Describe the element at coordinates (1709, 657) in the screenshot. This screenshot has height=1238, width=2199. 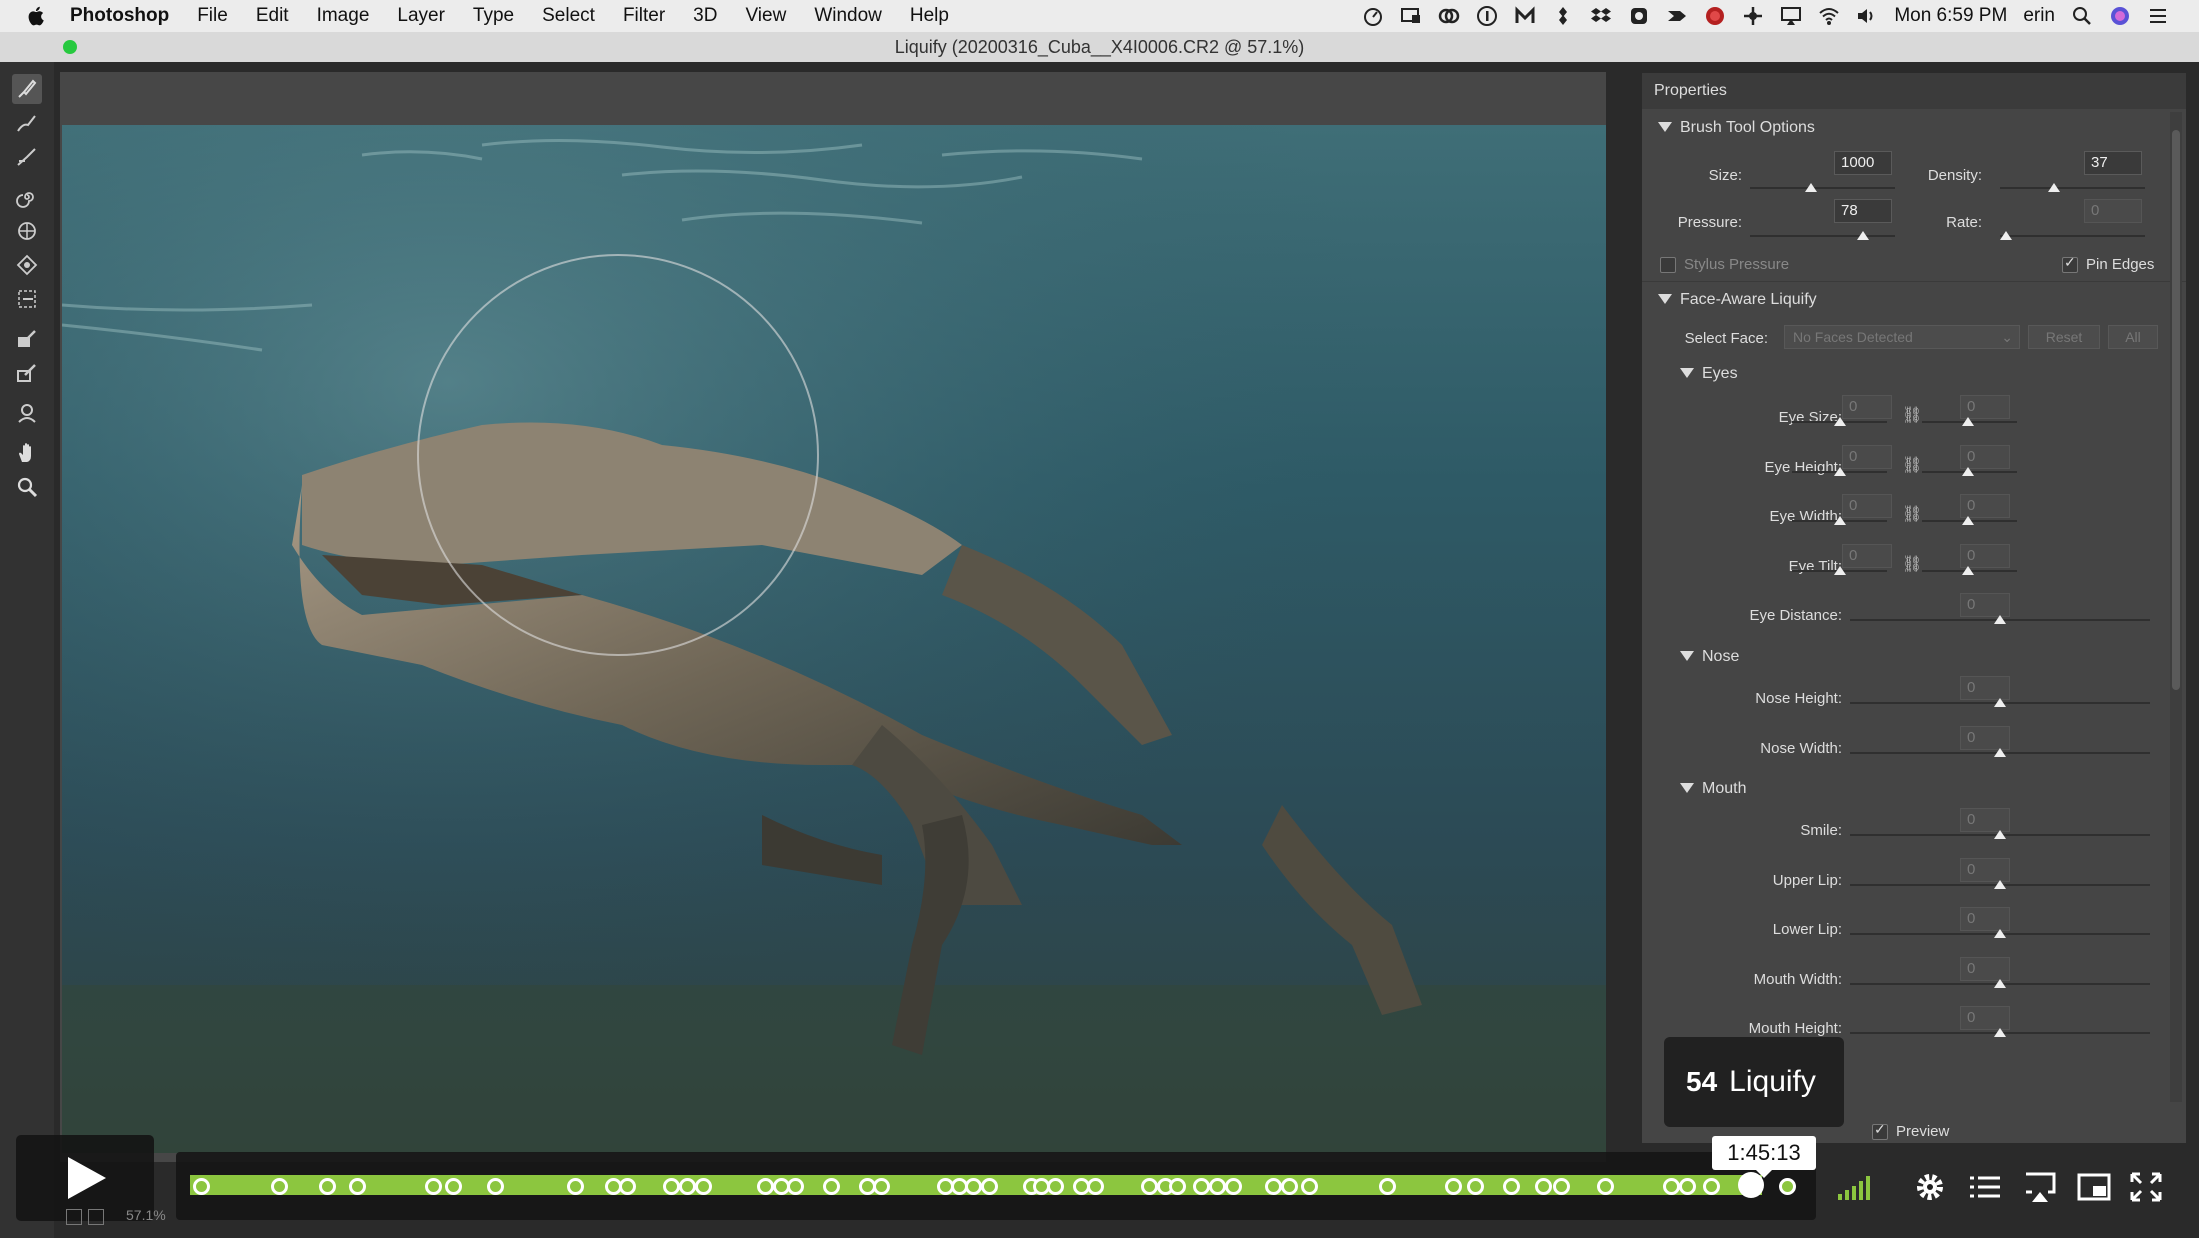
I see `nose-header: Nose` at that location.